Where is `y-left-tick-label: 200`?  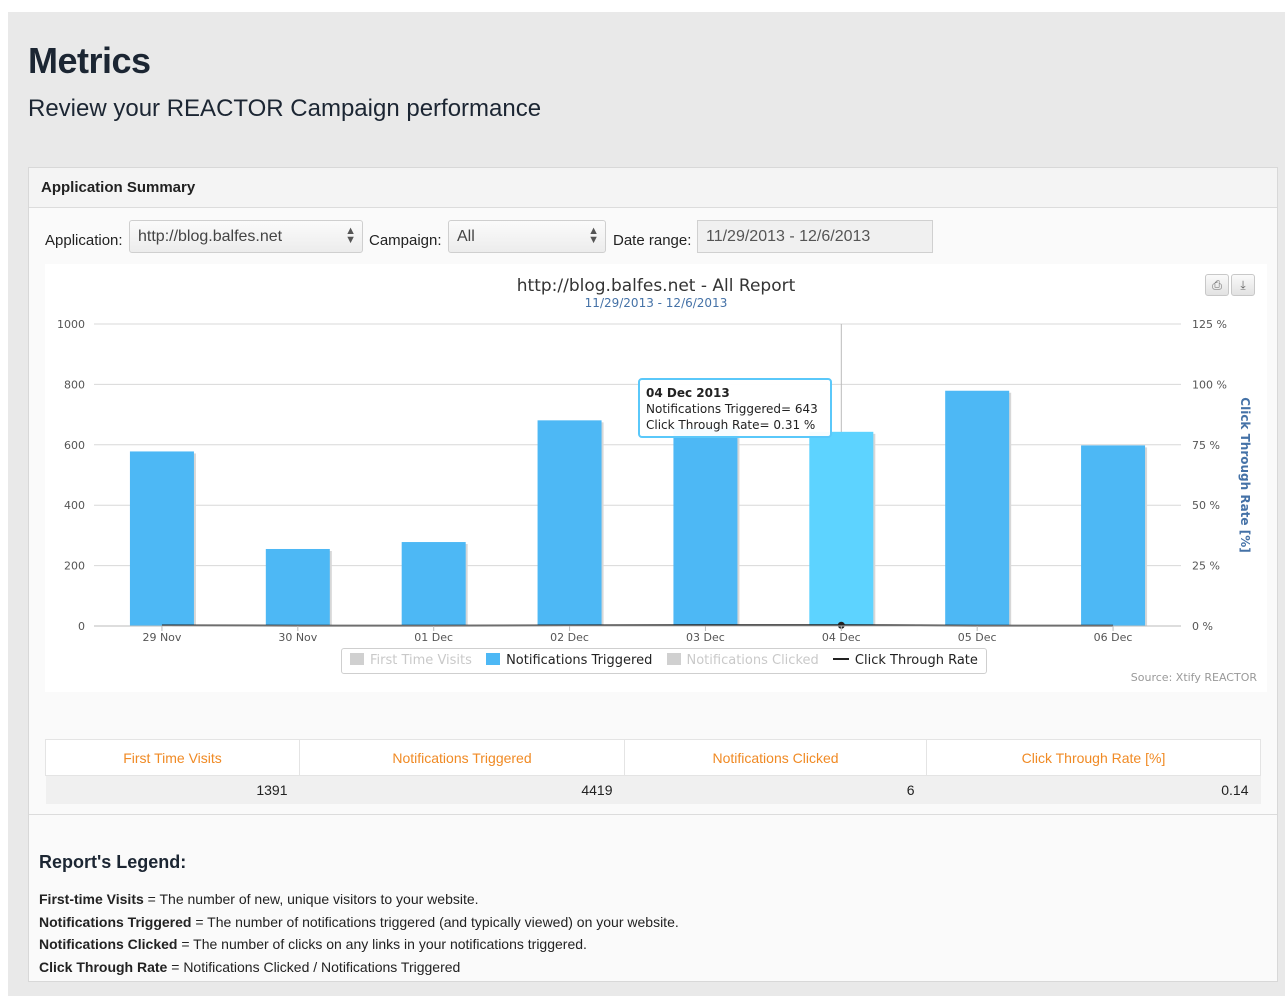 y-left-tick-label: 200 is located at coordinates (74, 566).